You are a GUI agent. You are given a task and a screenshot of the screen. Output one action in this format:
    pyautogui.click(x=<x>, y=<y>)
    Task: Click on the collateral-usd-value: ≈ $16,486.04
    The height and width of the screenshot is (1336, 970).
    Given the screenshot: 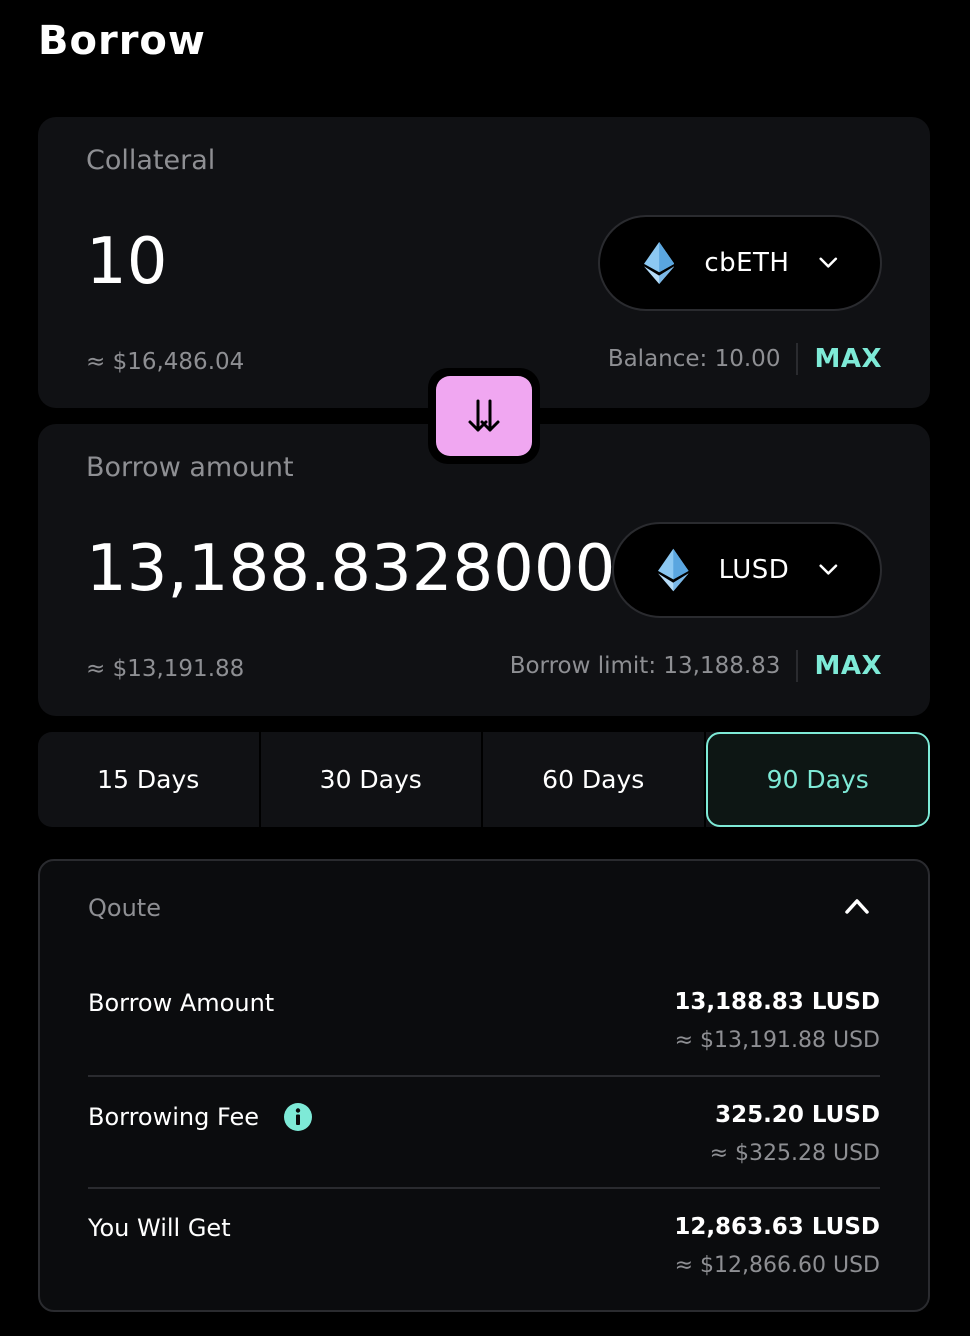 What is the action you would take?
    pyautogui.click(x=165, y=362)
    